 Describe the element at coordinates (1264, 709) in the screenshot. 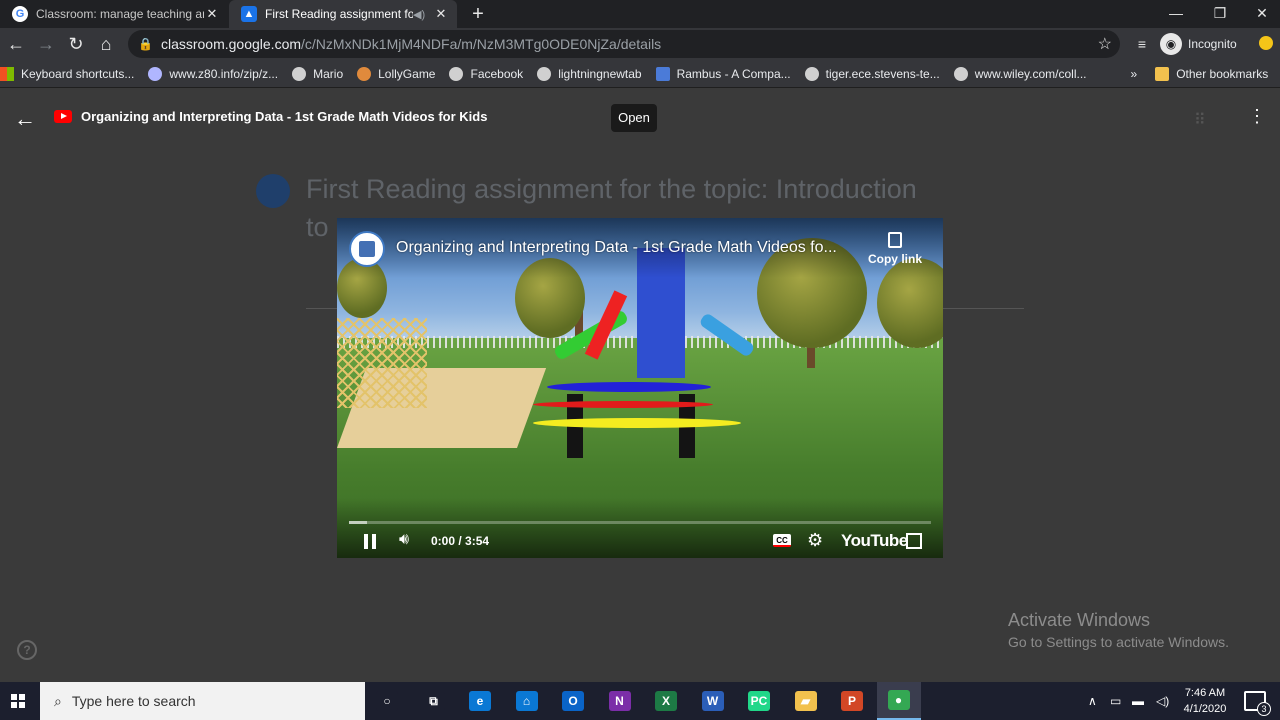

I see `notification-count: 3` at that location.